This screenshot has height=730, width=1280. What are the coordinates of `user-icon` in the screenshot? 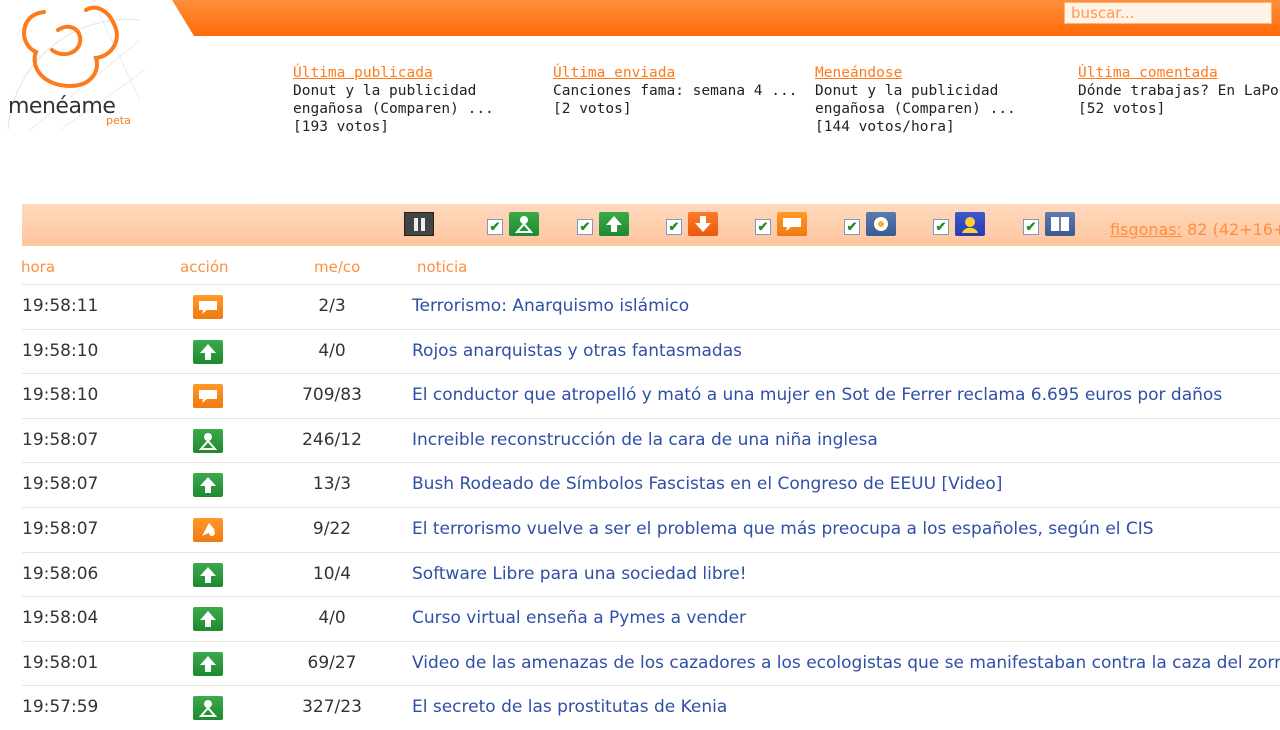 It's located at (970, 224).